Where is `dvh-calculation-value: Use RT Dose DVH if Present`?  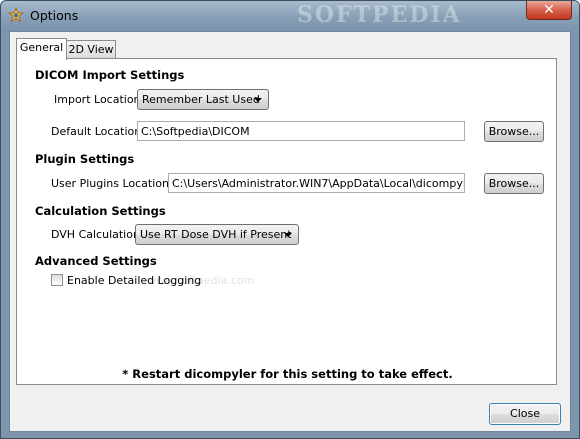
dvh-calculation-value: Use RT Dose DVH if Present is located at coordinates (216, 234).